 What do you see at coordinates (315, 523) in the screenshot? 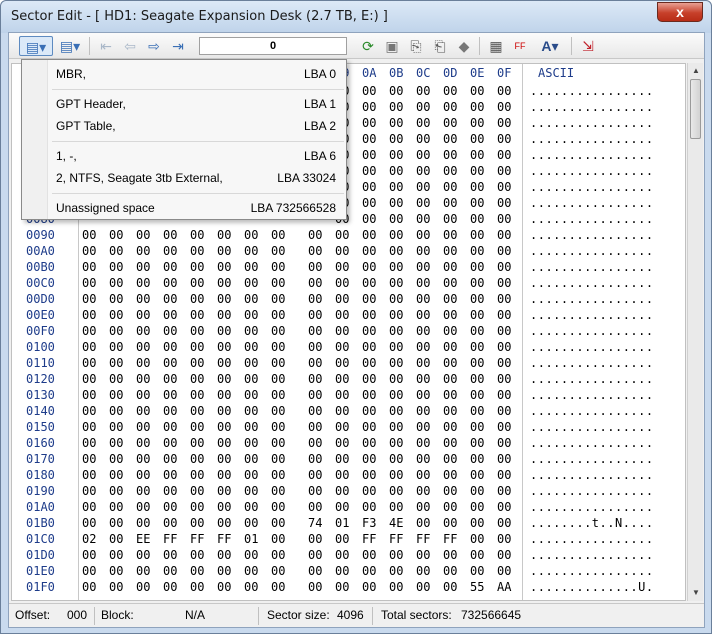
I see `hex-byte: 74` at bounding box center [315, 523].